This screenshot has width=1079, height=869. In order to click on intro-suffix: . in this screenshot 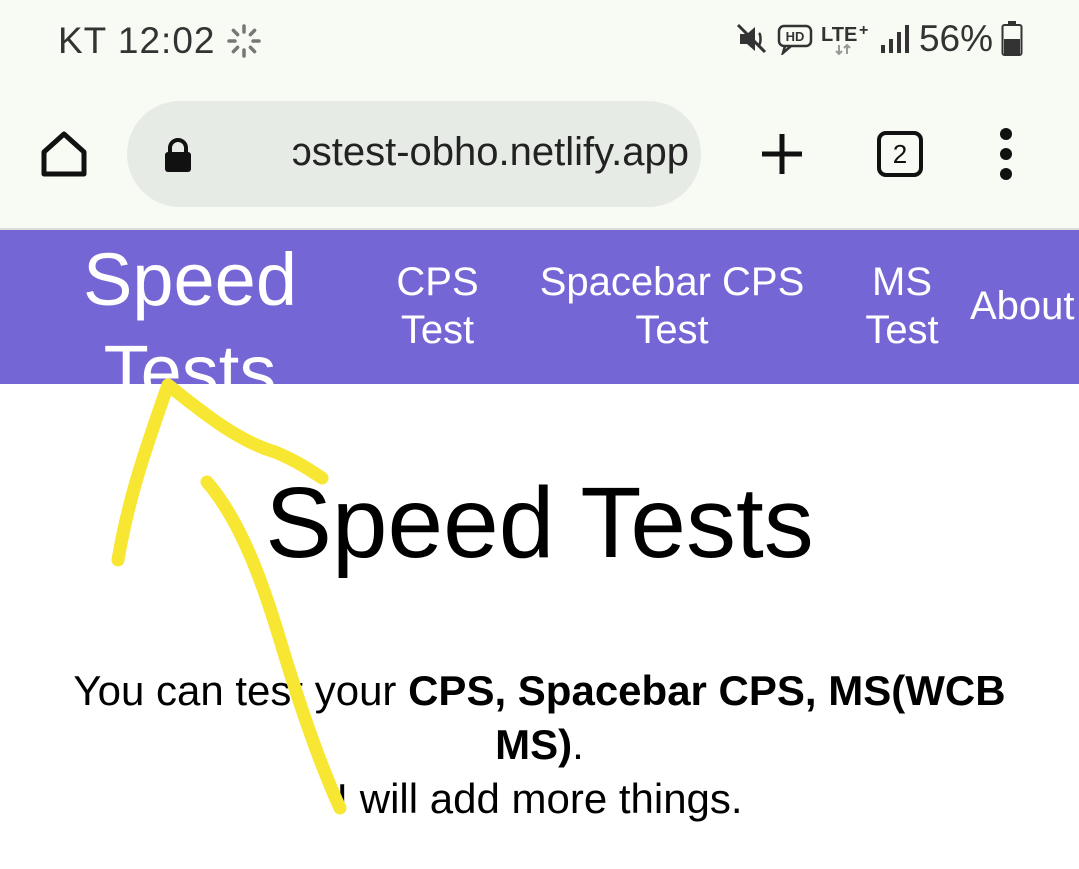, I will do `click(578, 744)`.